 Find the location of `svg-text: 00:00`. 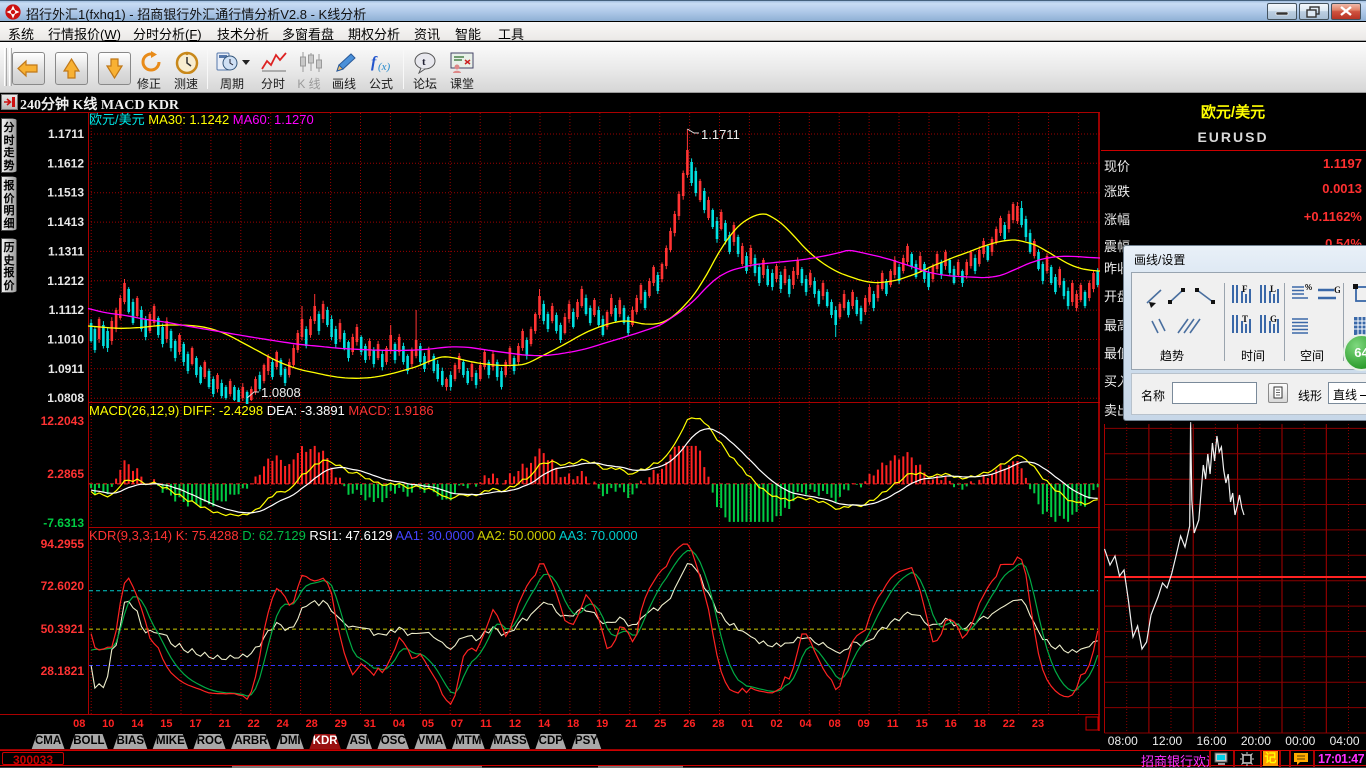

svg-text: 00:00 is located at coordinates (1300, 741).